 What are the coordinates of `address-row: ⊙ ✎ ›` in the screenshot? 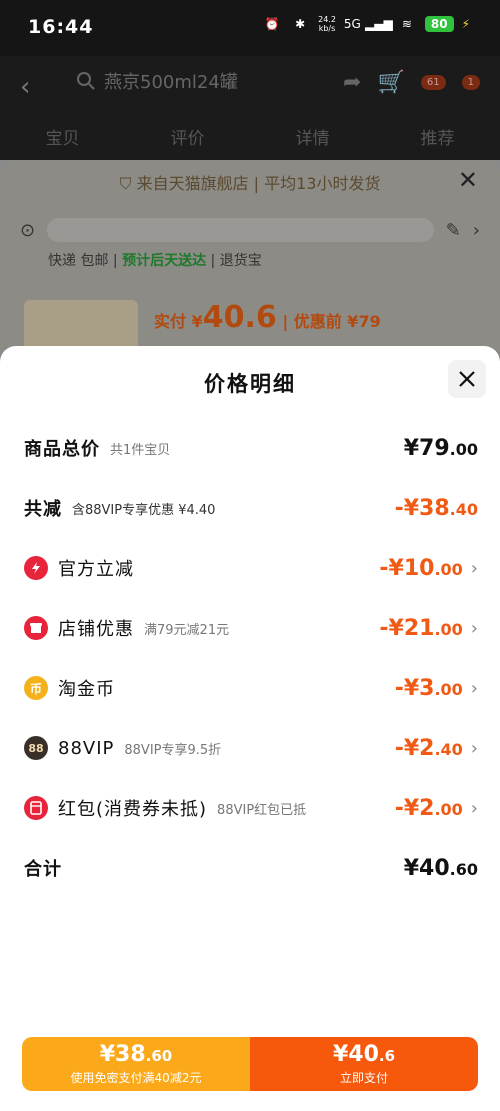 It's located at (250, 230).